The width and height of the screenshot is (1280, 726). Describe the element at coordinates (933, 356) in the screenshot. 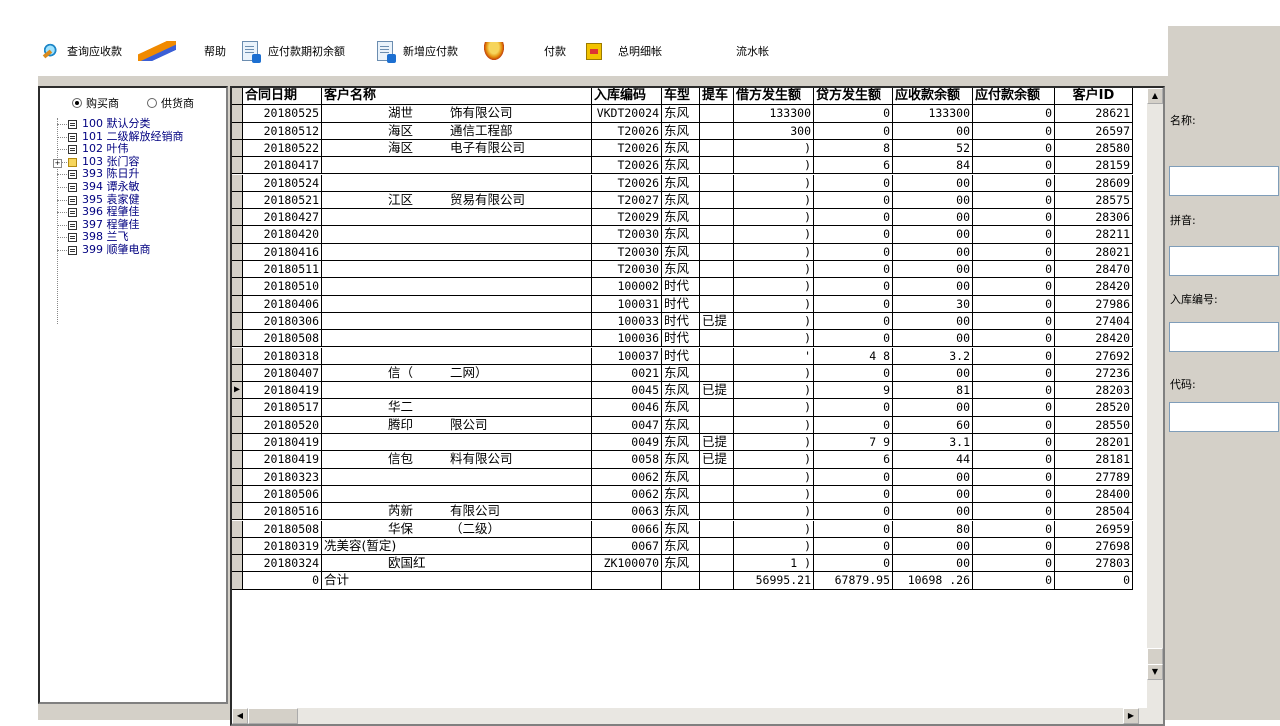

I see `receivable-balance-cell: 3.2` at that location.